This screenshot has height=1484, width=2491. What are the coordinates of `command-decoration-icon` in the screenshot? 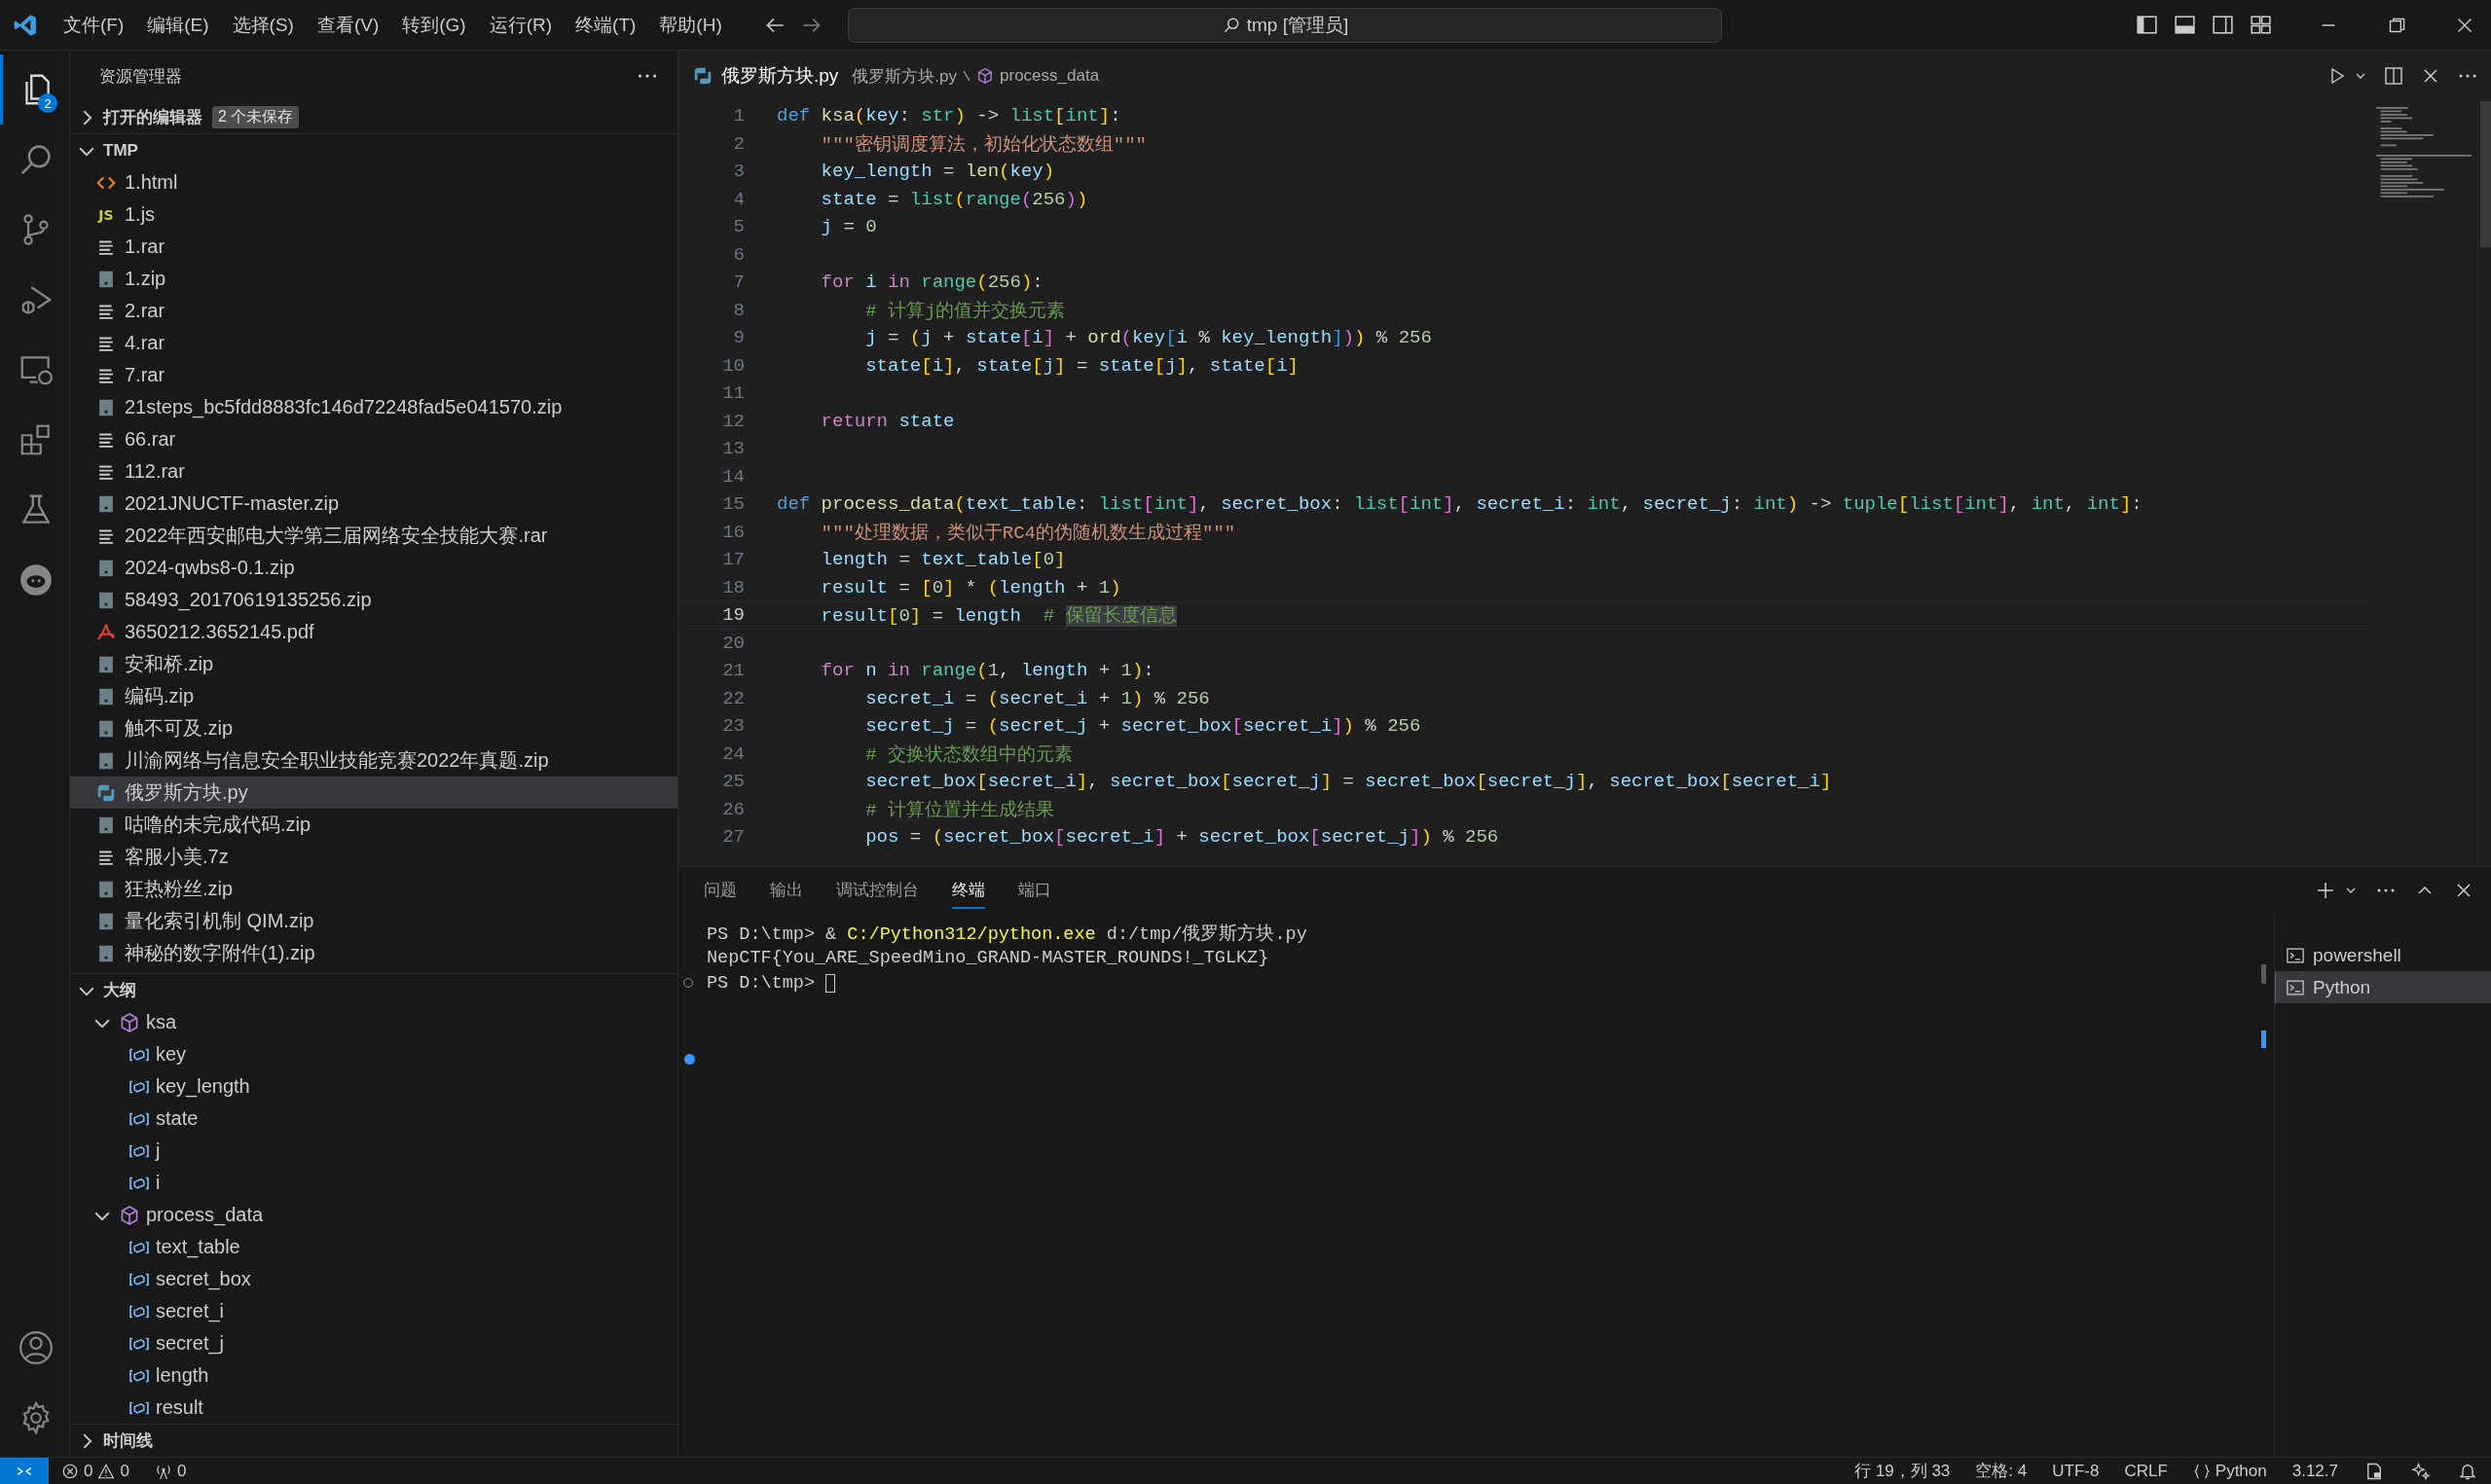 It's located at (689, 1059).